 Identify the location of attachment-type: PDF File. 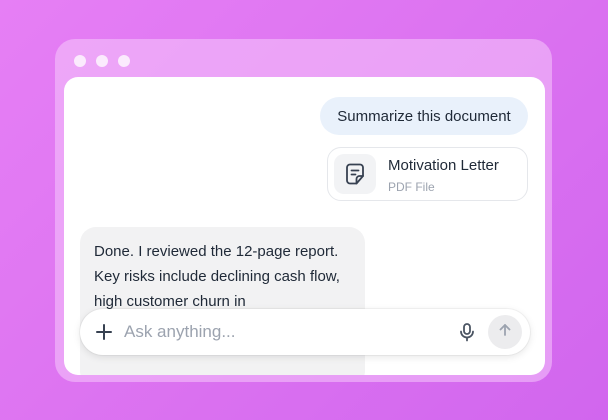
(411, 187).